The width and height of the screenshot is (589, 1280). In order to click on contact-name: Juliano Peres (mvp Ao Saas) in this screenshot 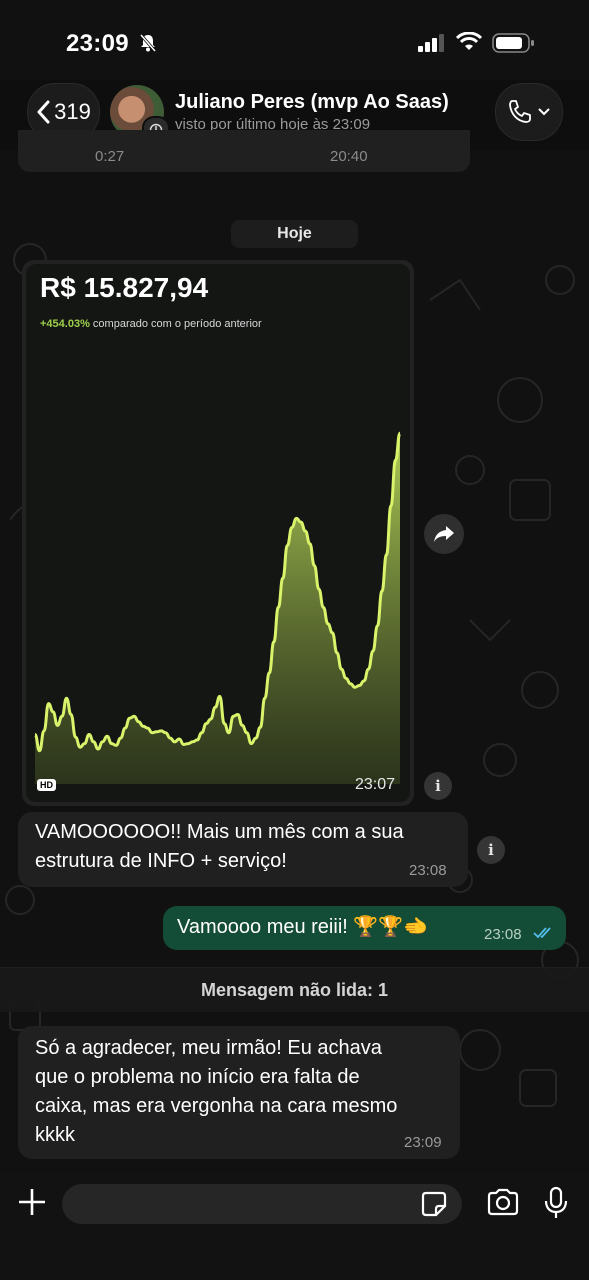, I will do `click(312, 102)`.